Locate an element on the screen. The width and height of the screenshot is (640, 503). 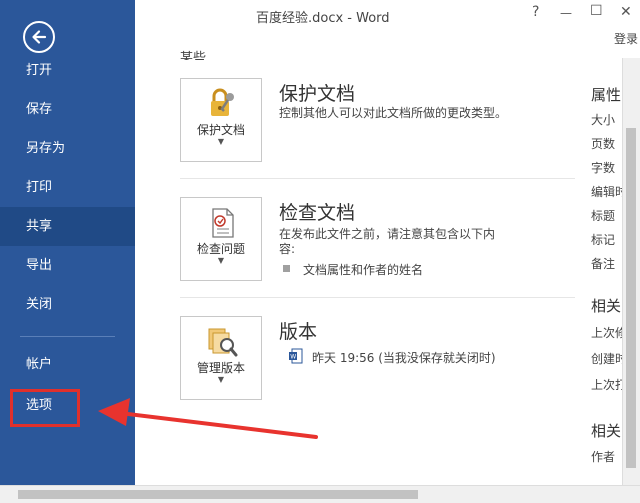
protect-title: 保护文档 is located at coordinates (317, 94).